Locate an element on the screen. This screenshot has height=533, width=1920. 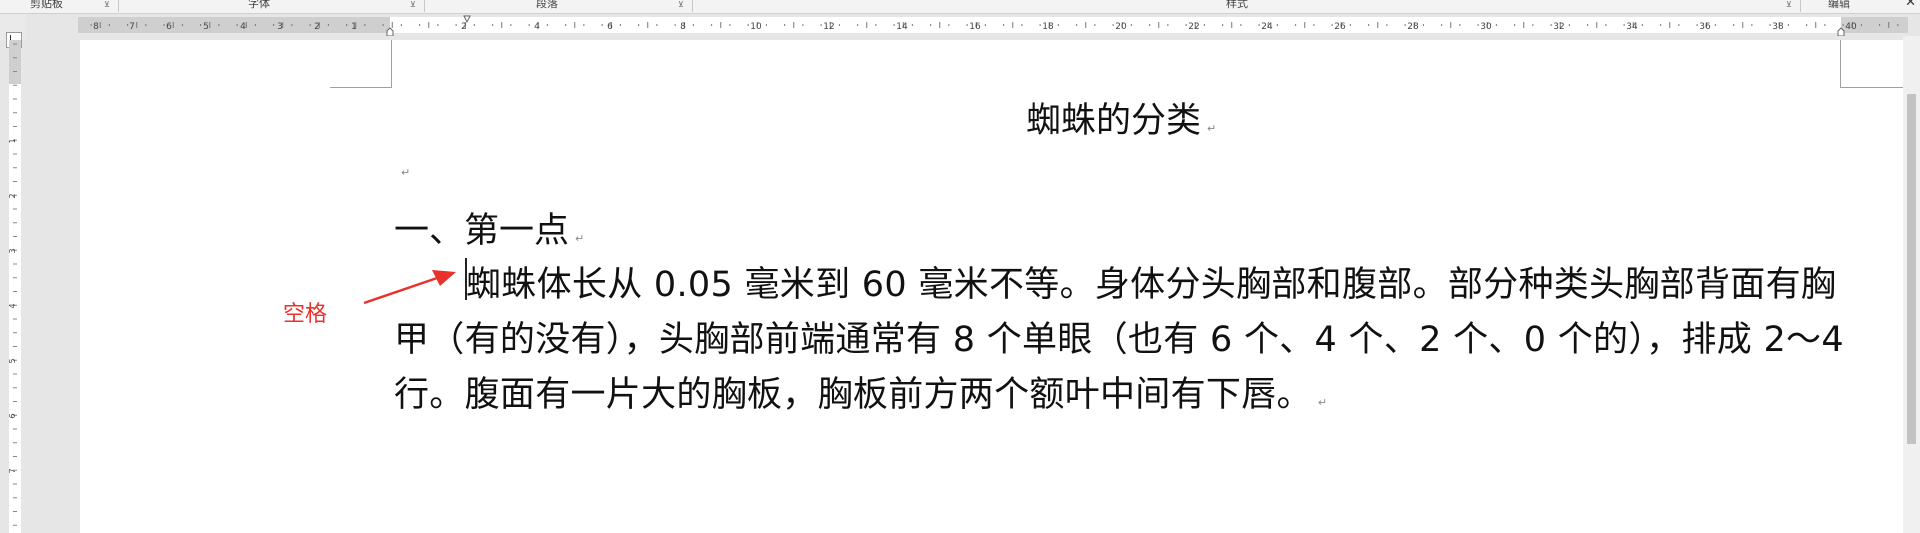
crop-mark-top-left-v is located at coordinates (391, 64).